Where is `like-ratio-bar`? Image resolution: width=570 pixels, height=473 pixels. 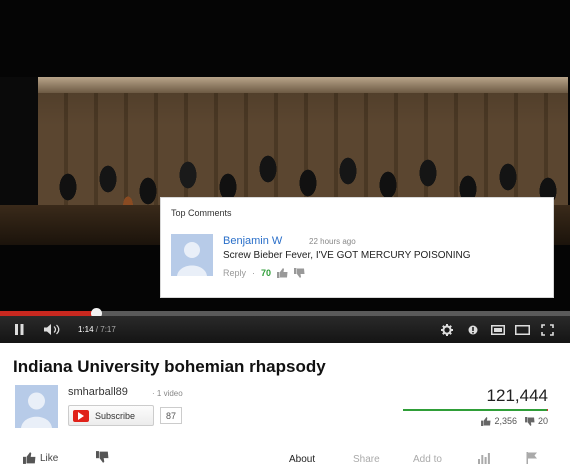 like-ratio-bar is located at coordinates (475, 410).